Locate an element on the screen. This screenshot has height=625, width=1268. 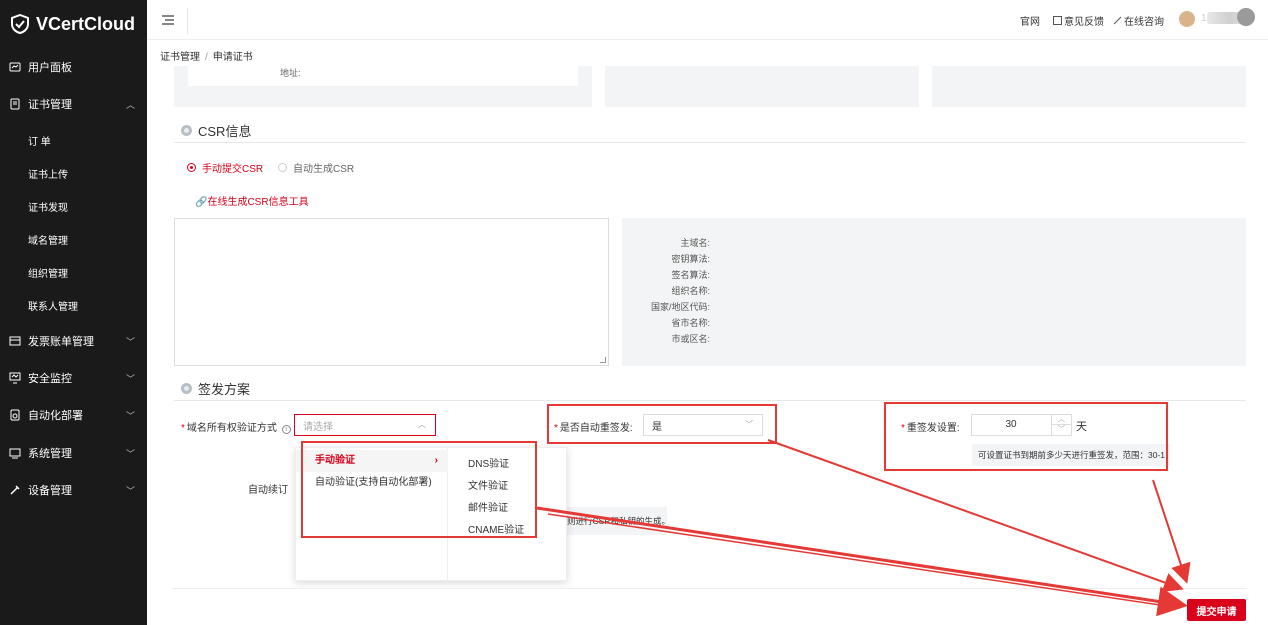
sidebar-item-label: 安全监控 is located at coordinates (50, 379).